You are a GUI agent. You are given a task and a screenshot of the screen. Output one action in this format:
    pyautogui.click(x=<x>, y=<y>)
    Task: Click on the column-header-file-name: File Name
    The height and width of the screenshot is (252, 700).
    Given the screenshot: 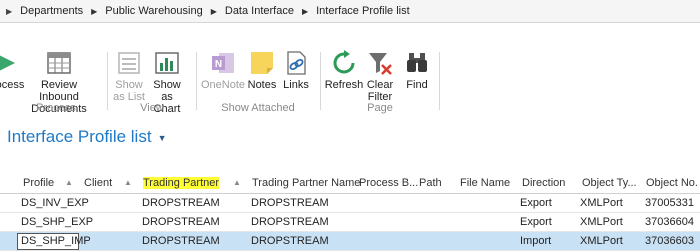 What is the action you would take?
    pyautogui.click(x=485, y=183)
    